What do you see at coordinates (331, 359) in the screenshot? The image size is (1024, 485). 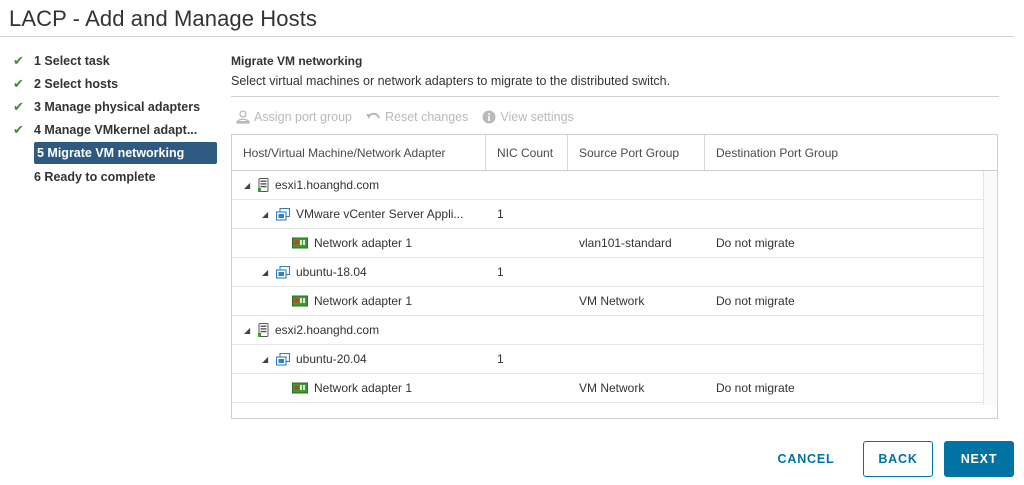 I see `vm-name: ubuntu-20.04` at bounding box center [331, 359].